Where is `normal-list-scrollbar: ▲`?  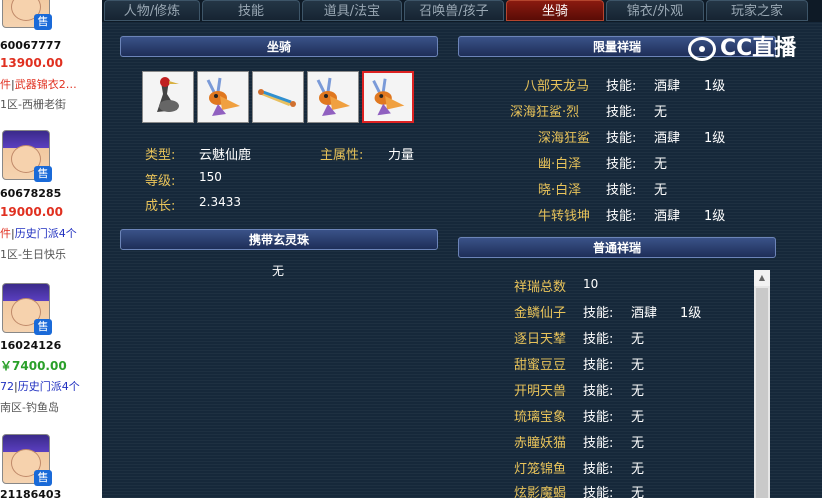 normal-list-scrollbar: ▲ is located at coordinates (762, 384).